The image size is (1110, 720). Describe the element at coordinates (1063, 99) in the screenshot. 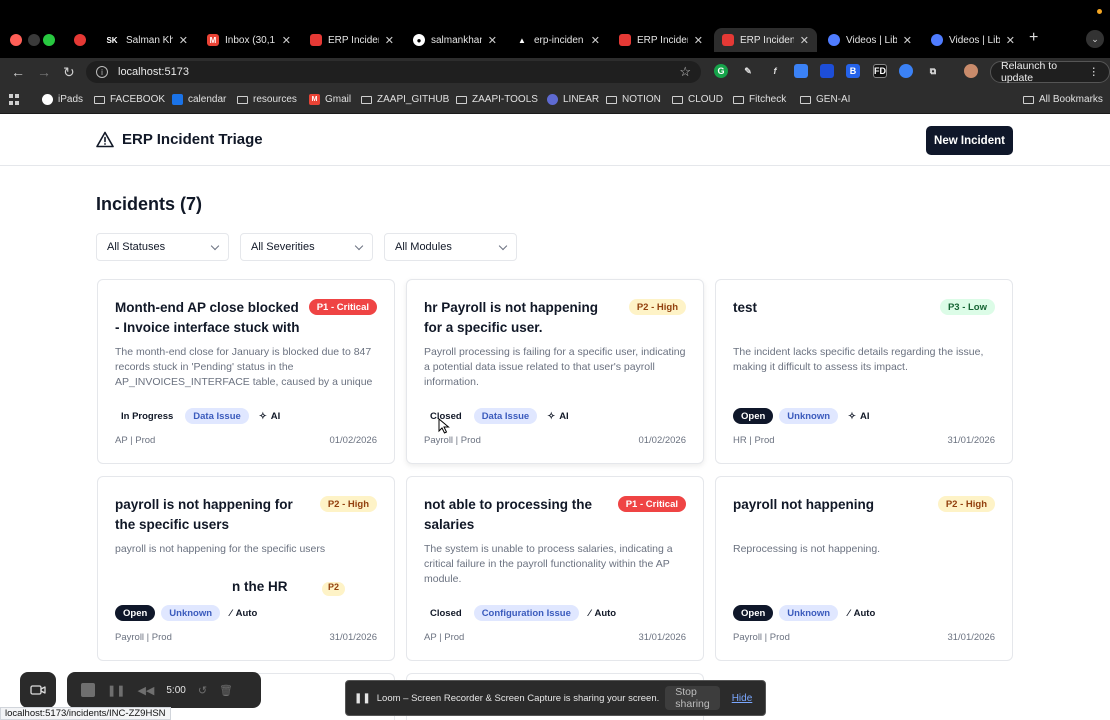

I see `all-bookmarks: All Bookmarks` at that location.